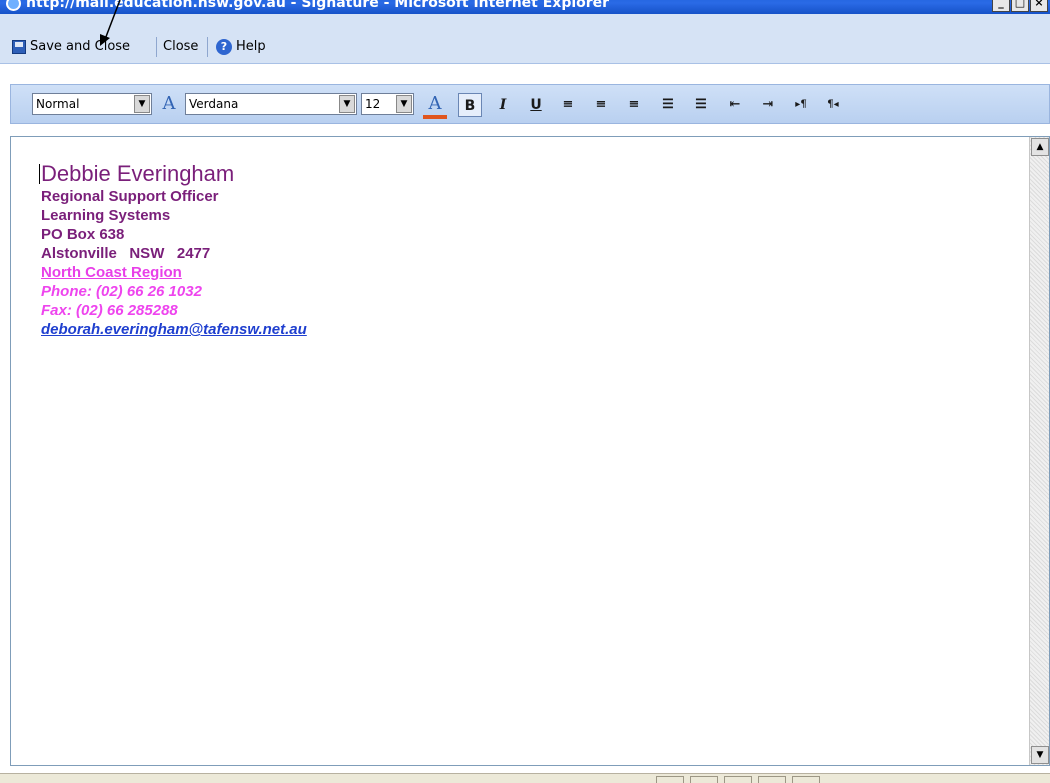 The image size is (1050, 783). I want to click on increase-indent-icon: ⇥, so click(768, 105).